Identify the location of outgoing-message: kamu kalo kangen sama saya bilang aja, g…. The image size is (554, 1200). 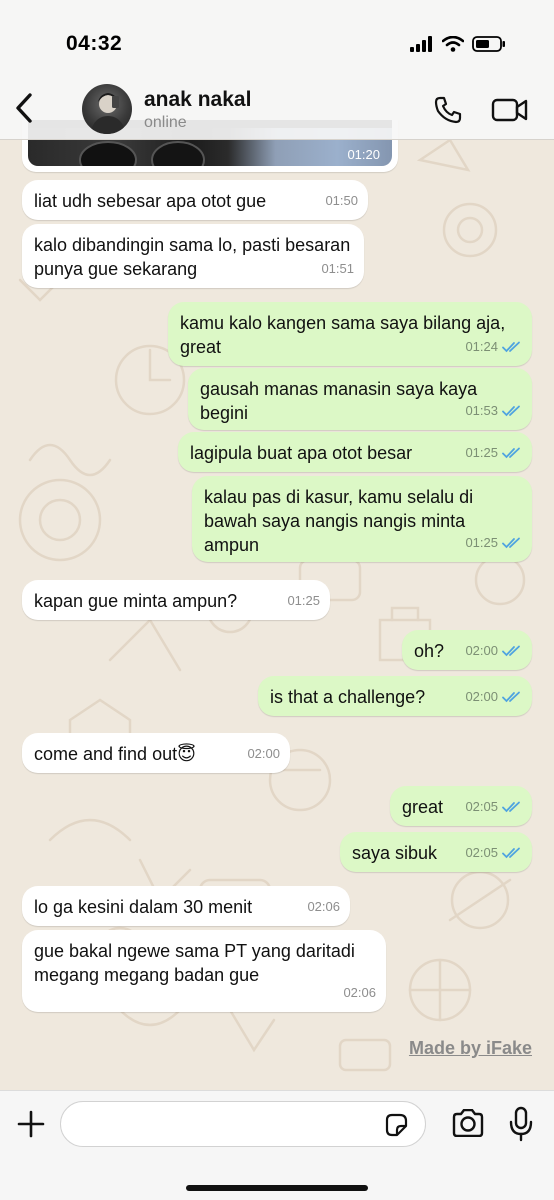
(350, 334).